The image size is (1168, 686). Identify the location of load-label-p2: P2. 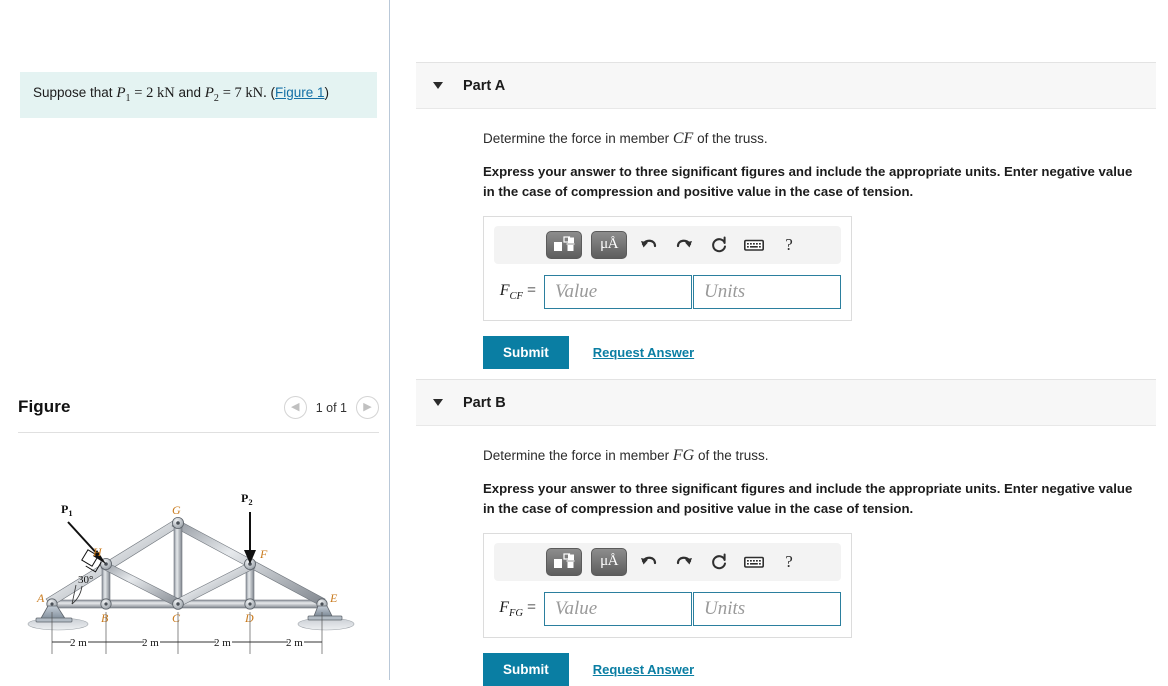
(247, 499).